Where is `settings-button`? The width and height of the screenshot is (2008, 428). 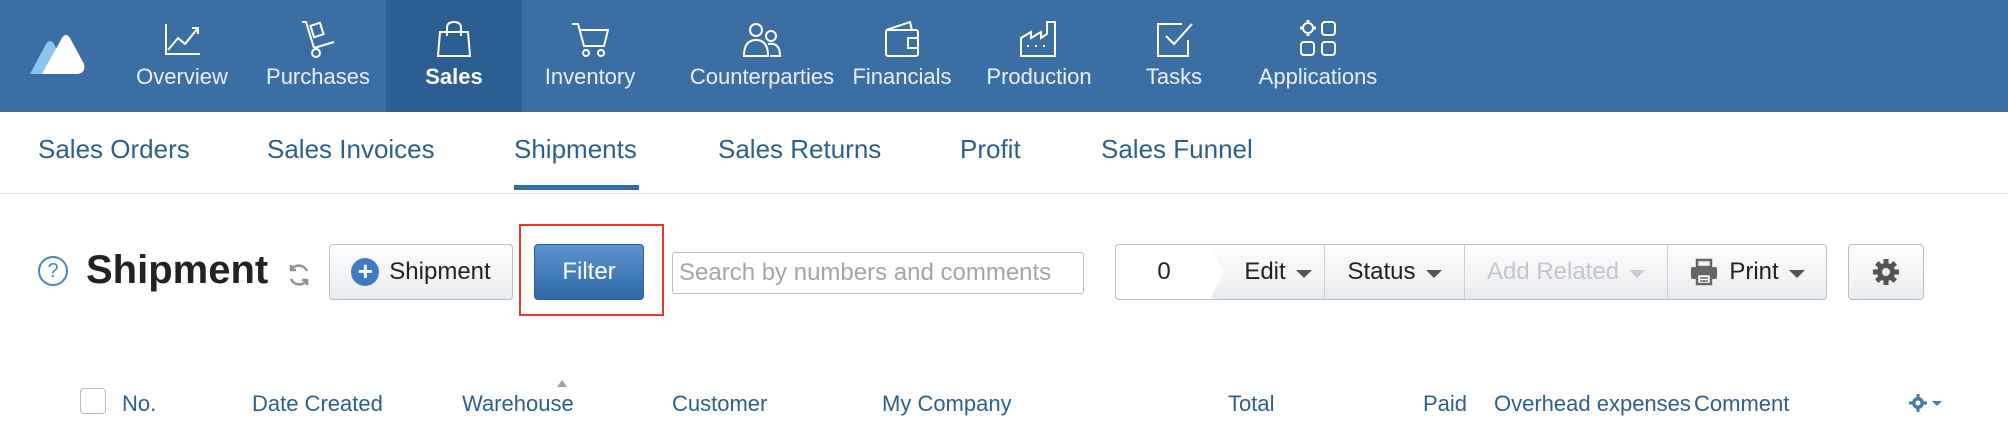 settings-button is located at coordinates (1886, 272).